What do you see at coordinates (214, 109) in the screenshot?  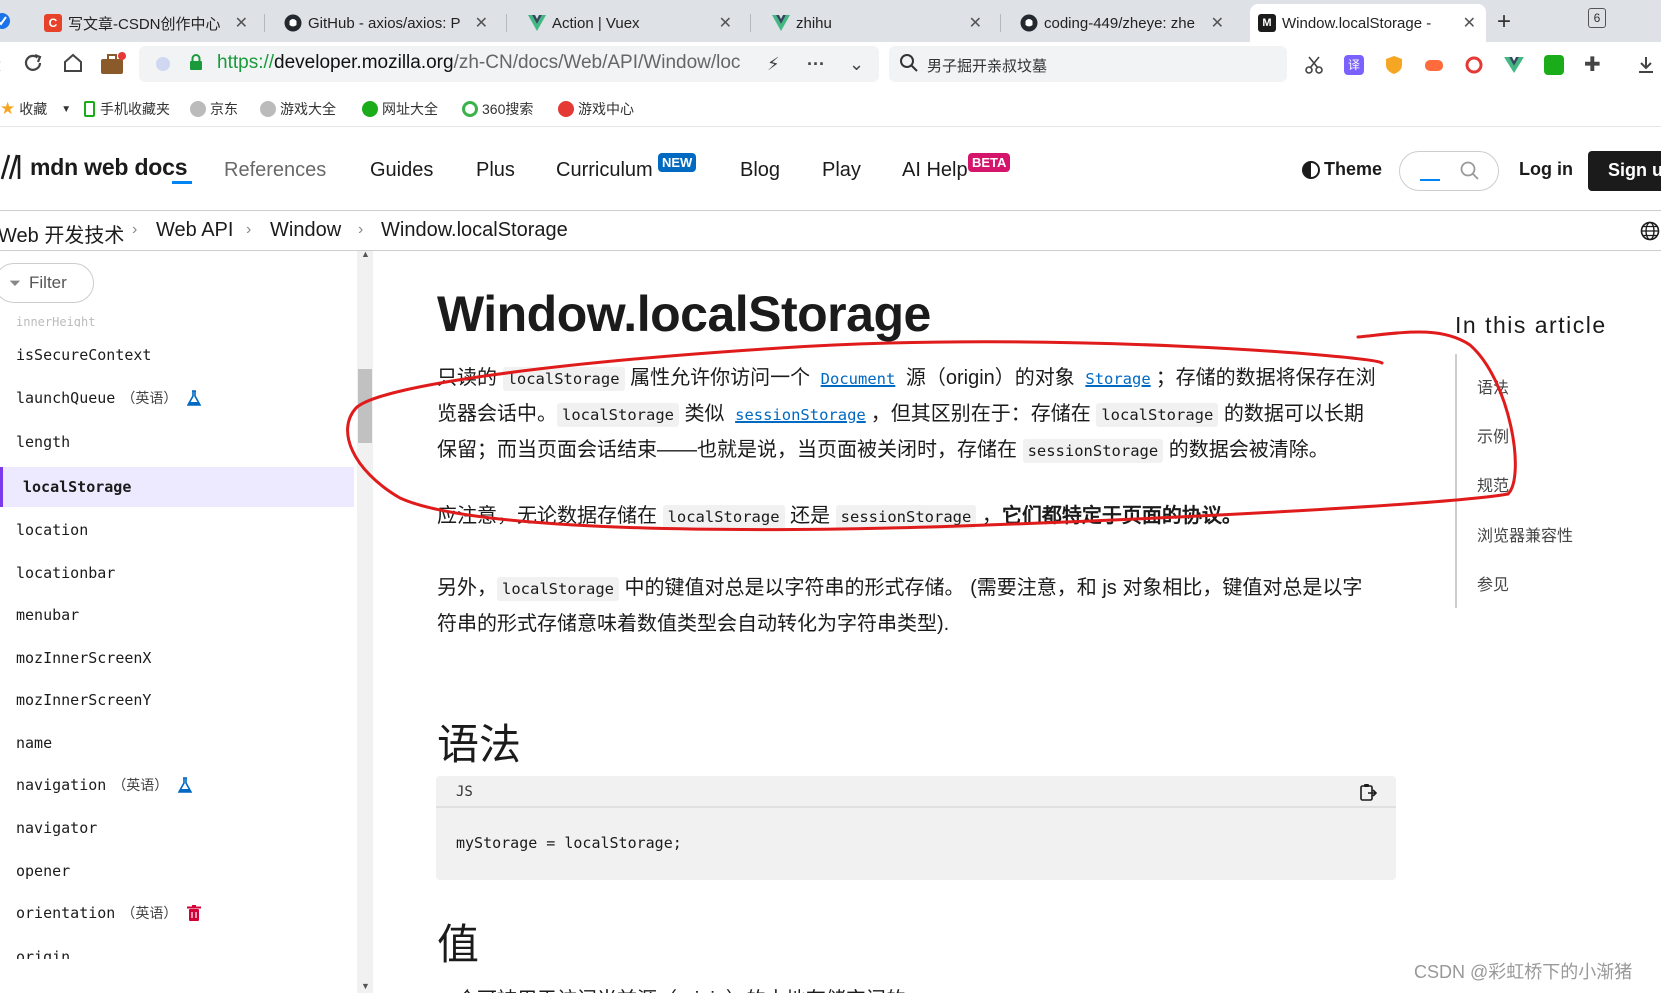 I see `bookmark-jd: 京东` at bounding box center [214, 109].